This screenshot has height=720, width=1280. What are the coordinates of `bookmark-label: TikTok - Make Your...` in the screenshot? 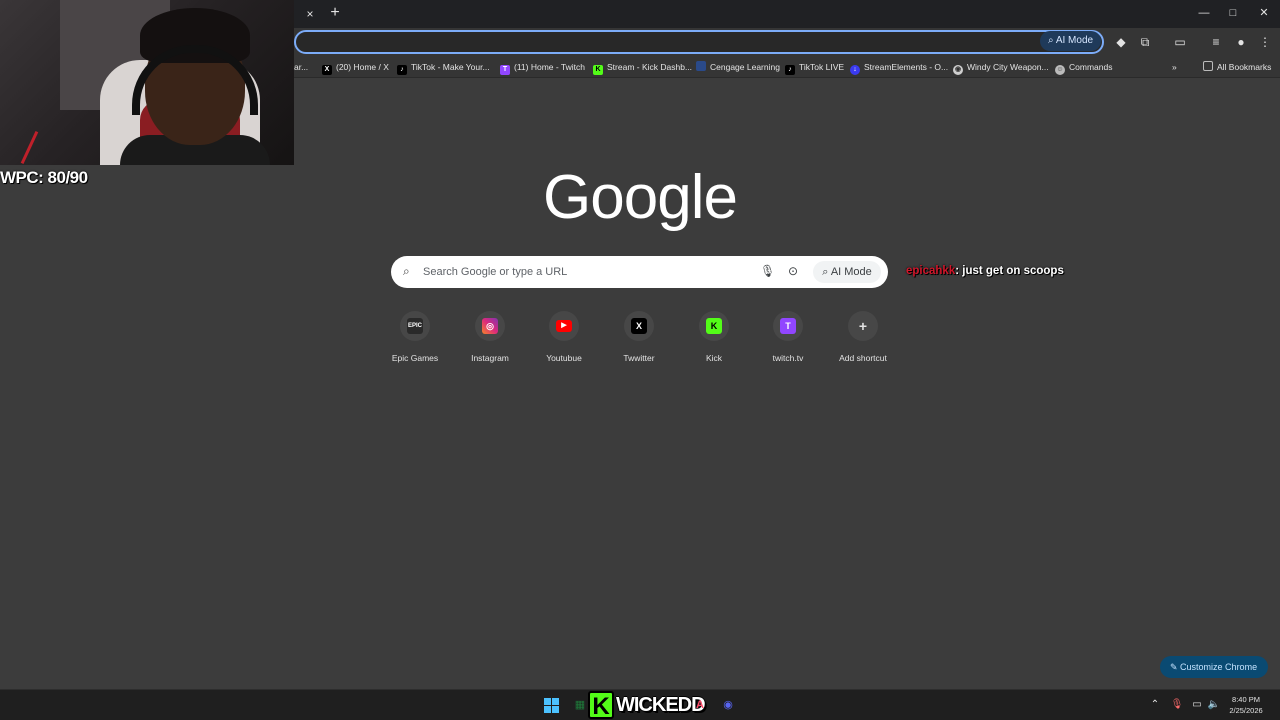 It's located at (450, 67).